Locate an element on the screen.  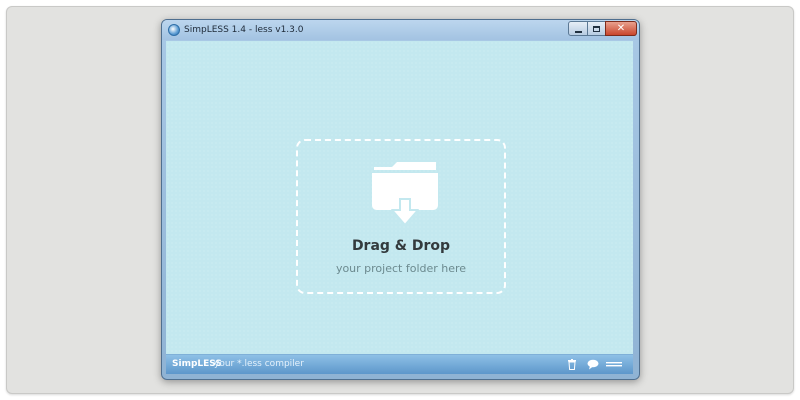
dropzone: Drag & Drop your project folder here is located at coordinates (401, 216).